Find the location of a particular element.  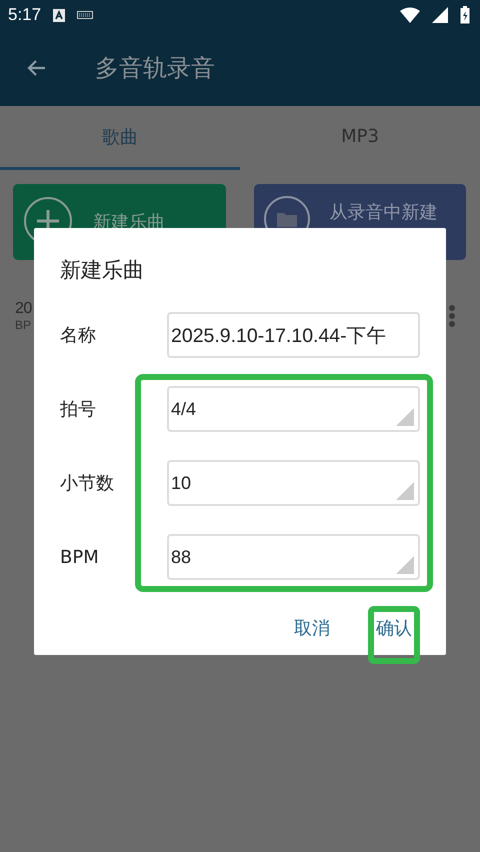

dialog-button: 取消 is located at coordinates (312, 635).